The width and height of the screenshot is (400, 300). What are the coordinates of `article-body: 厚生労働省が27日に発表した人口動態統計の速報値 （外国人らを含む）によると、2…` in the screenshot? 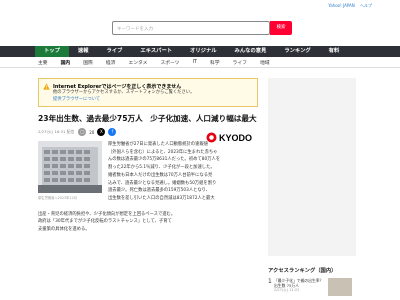 It's located at (164, 172).